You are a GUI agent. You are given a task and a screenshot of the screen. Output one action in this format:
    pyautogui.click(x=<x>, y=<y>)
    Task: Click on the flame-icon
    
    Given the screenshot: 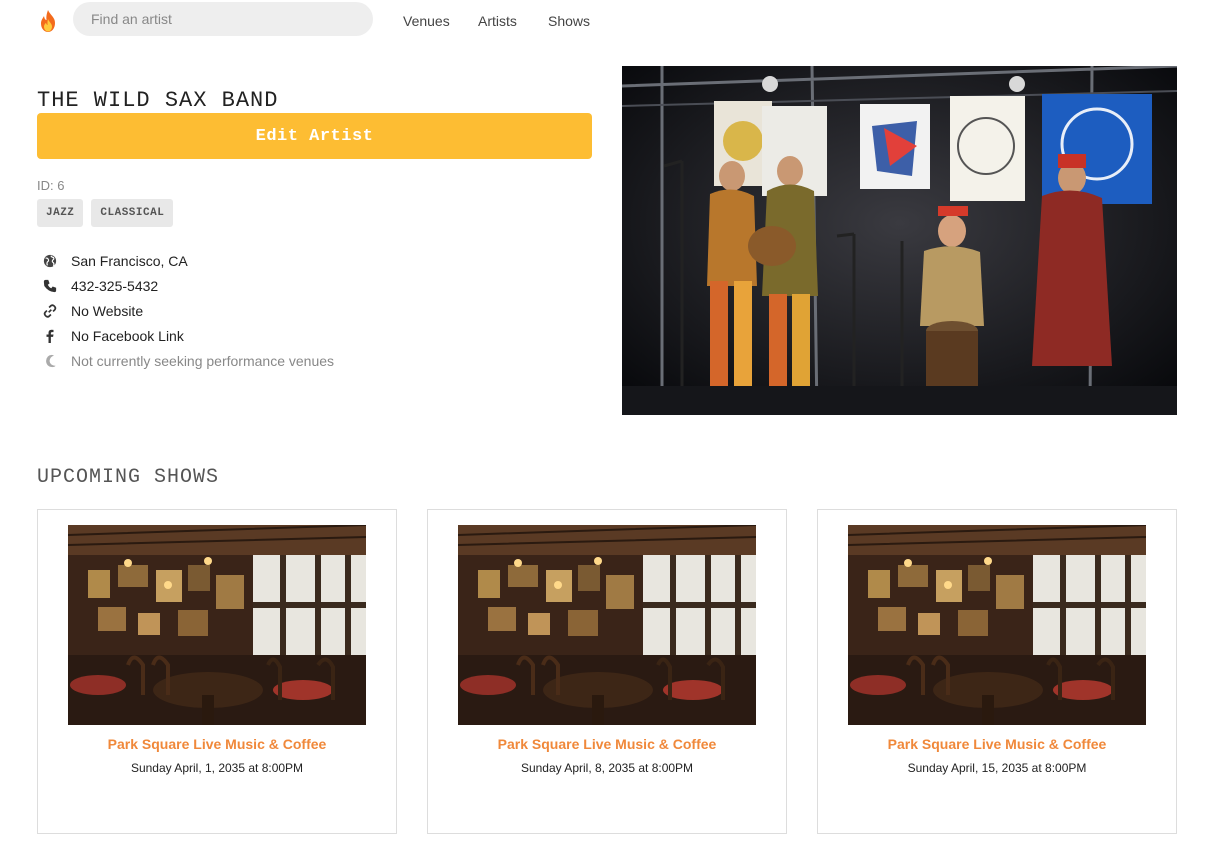 What is the action you would take?
    pyautogui.click(x=48, y=21)
    